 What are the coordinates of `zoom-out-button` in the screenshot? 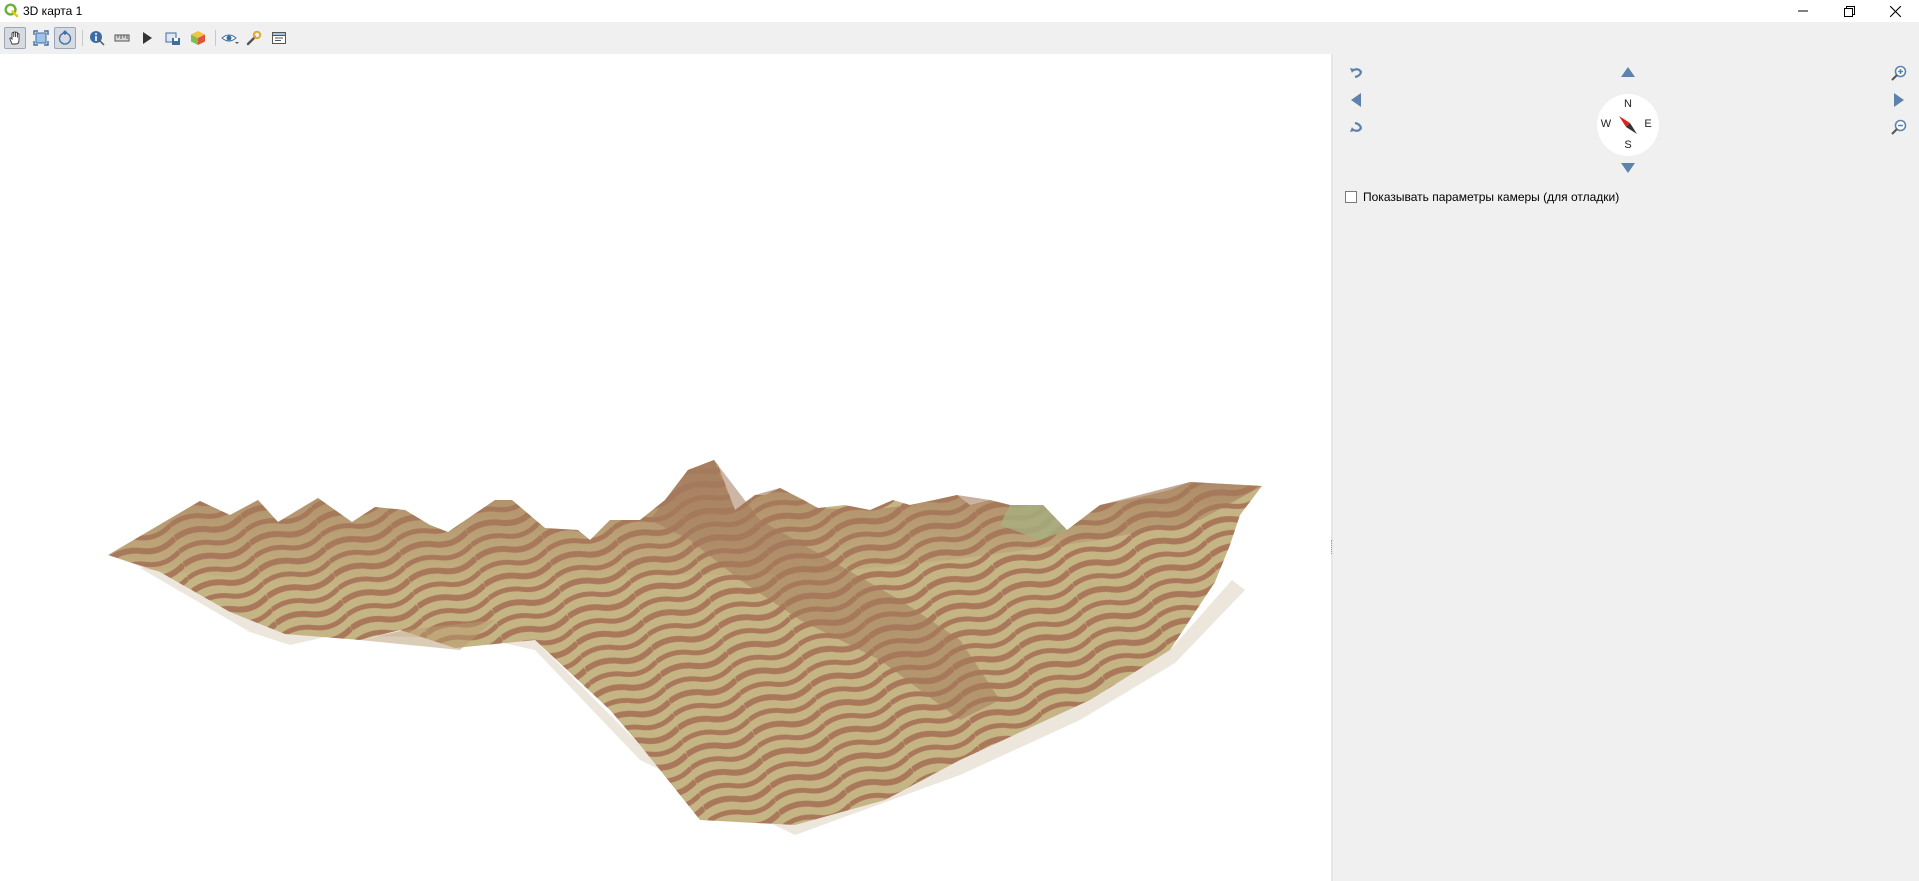 It's located at (1899, 127).